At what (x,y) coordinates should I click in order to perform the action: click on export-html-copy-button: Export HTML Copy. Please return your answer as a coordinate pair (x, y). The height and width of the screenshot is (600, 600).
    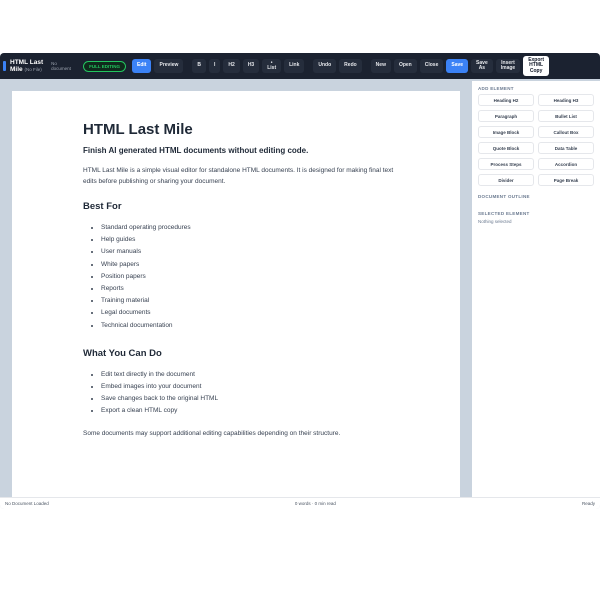
    Looking at the image, I should click on (536, 66).